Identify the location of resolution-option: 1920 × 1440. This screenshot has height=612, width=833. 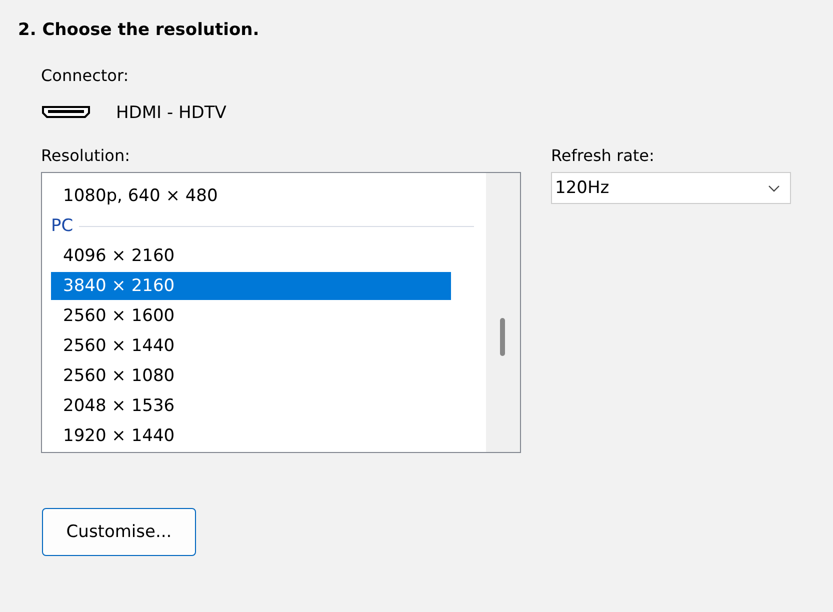
(251, 436).